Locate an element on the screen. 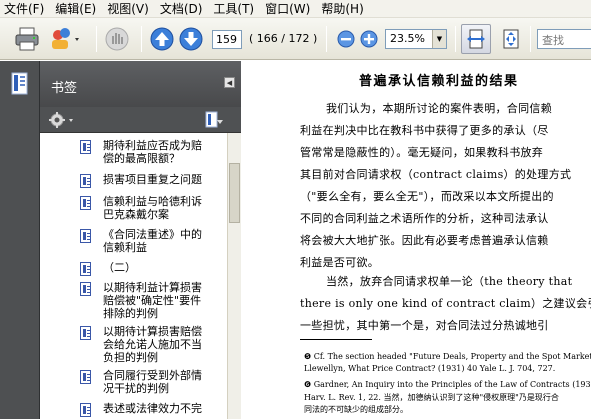  next-page-icon is located at coordinates (191, 40).